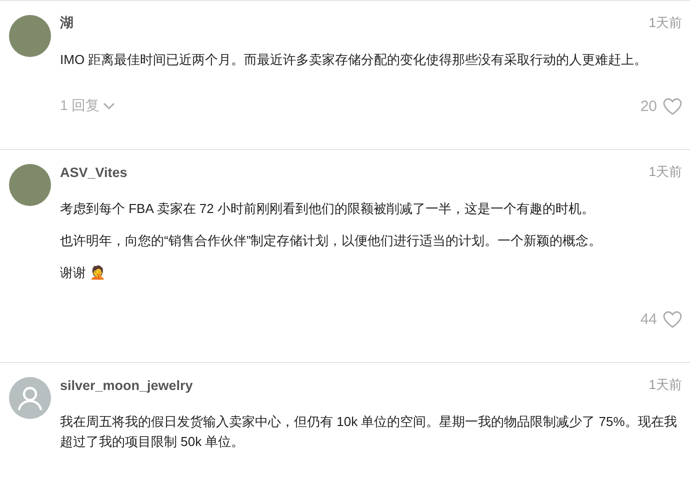 This screenshot has height=477, width=690. Describe the element at coordinates (328, 209) in the screenshot. I see `comment-text: 考虑到每个 FBA 卖家在 72 小时前刚刚看到他们的限额被削减了一半，这是一个有趣的时机。` at that location.